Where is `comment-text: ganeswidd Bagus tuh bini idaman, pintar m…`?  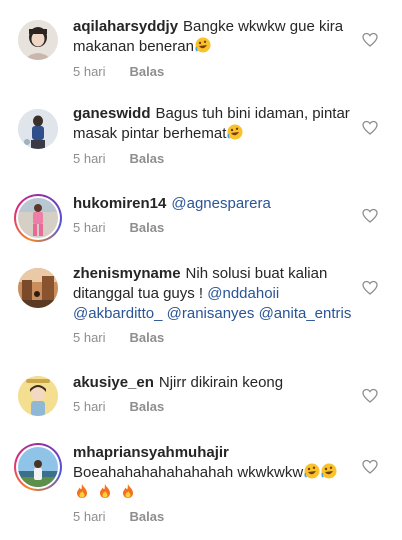
comment-text: ganeswidd Bagus tuh bini idaman, pintar m… is located at coordinates (214, 124).